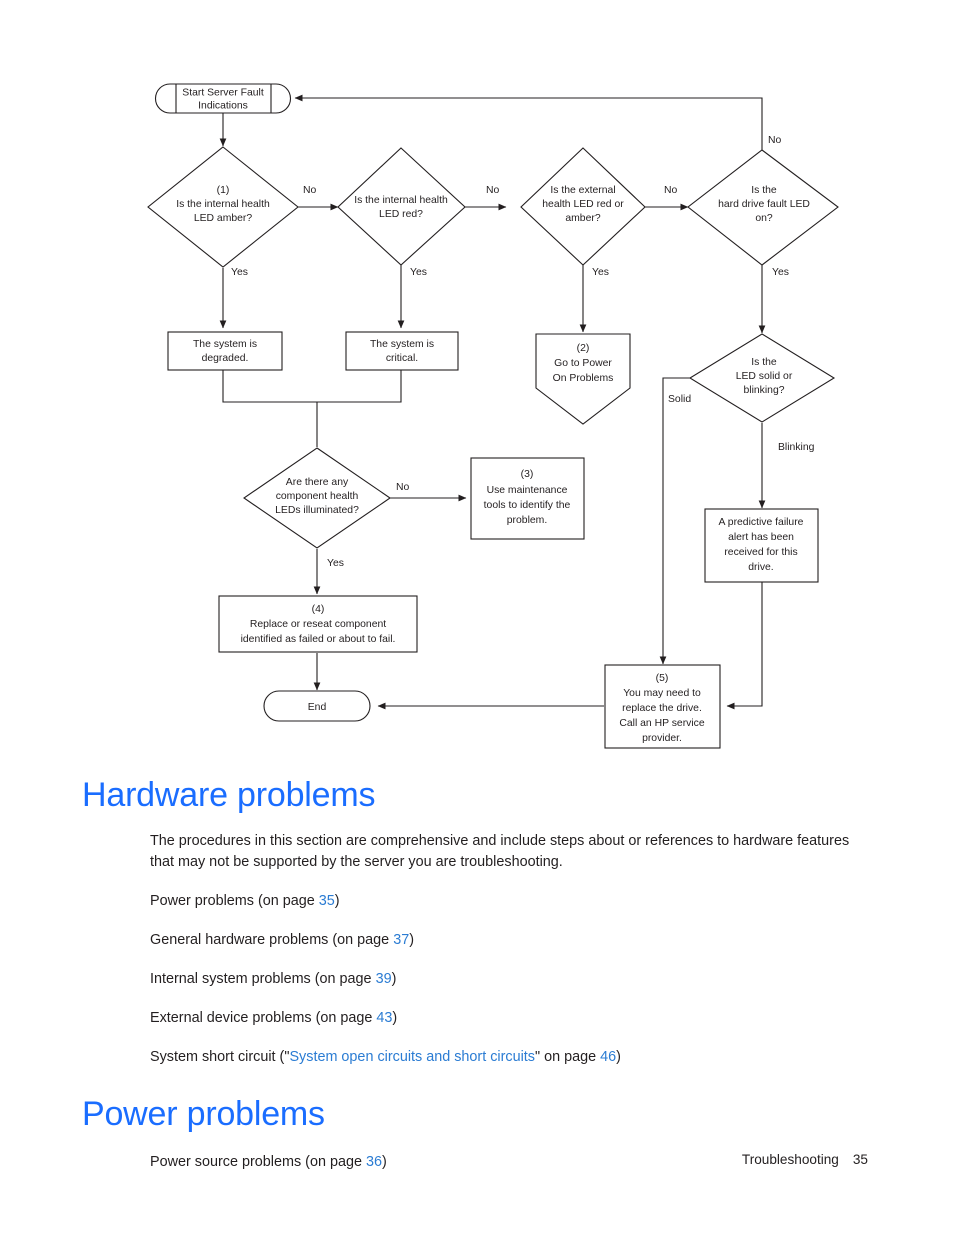 The image size is (954, 1235). I want to click on node-p6-line4: drive., so click(760, 567).